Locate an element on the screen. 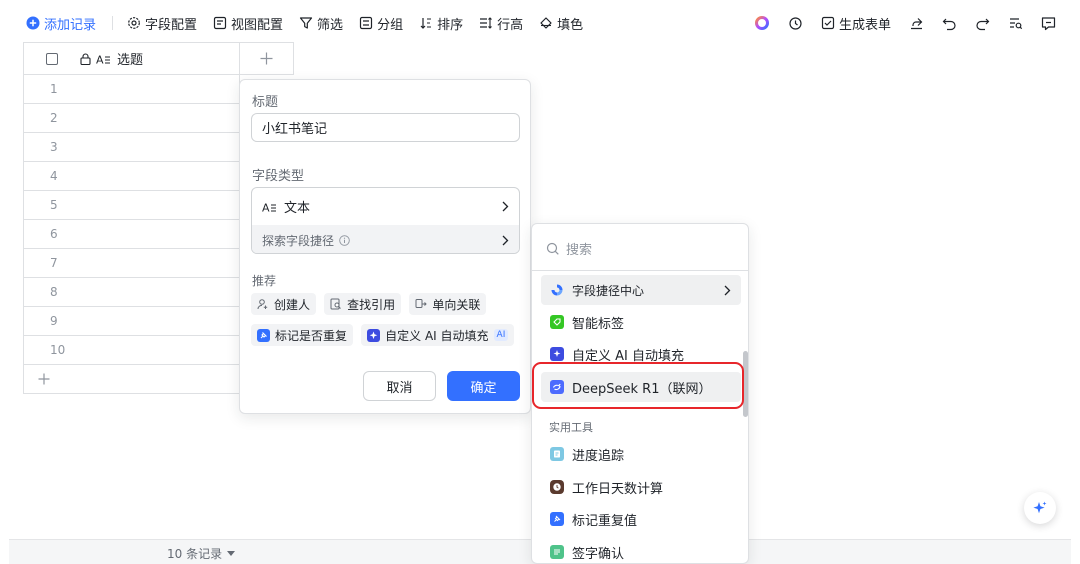 This screenshot has height=564, width=1080. dropdown-item-signature: 签字确认 is located at coordinates (641, 550).